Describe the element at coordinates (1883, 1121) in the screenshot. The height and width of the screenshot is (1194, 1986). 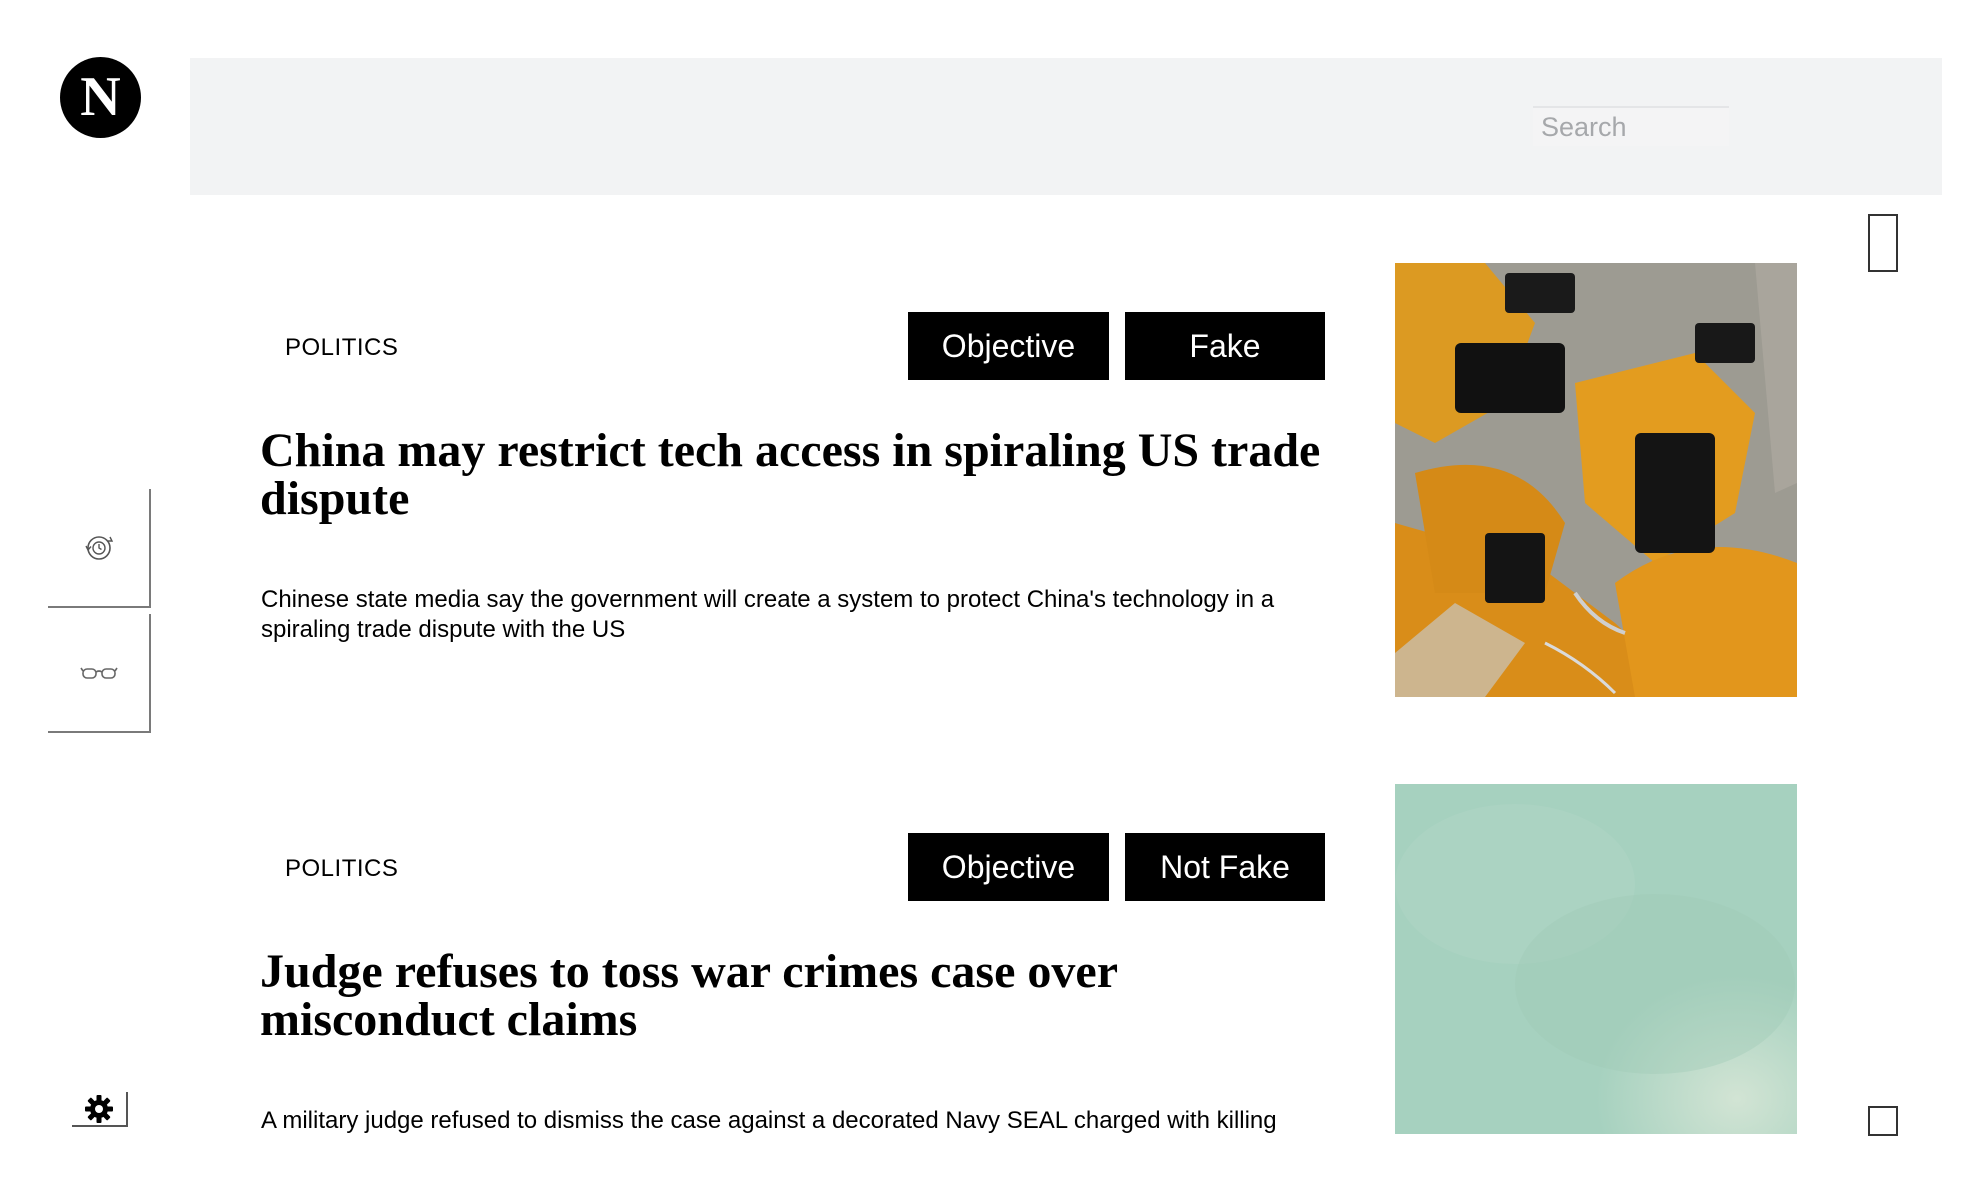
I see `select-article-2-checkbox` at that location.